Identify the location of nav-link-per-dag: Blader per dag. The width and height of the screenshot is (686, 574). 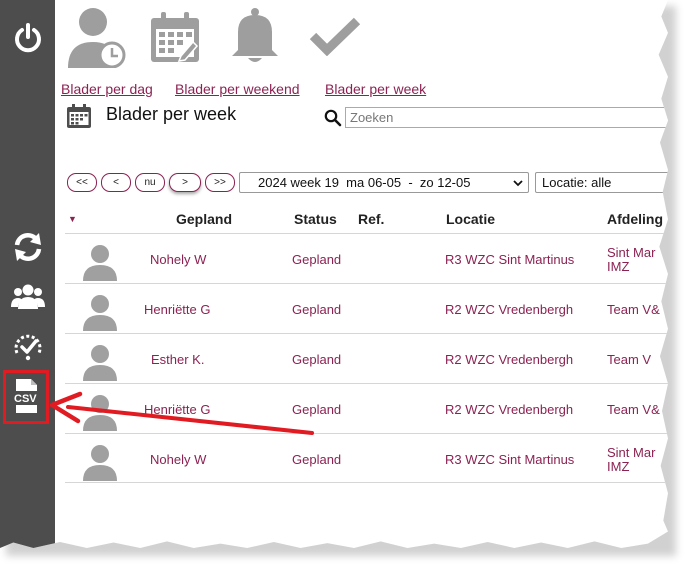
(107, 89).